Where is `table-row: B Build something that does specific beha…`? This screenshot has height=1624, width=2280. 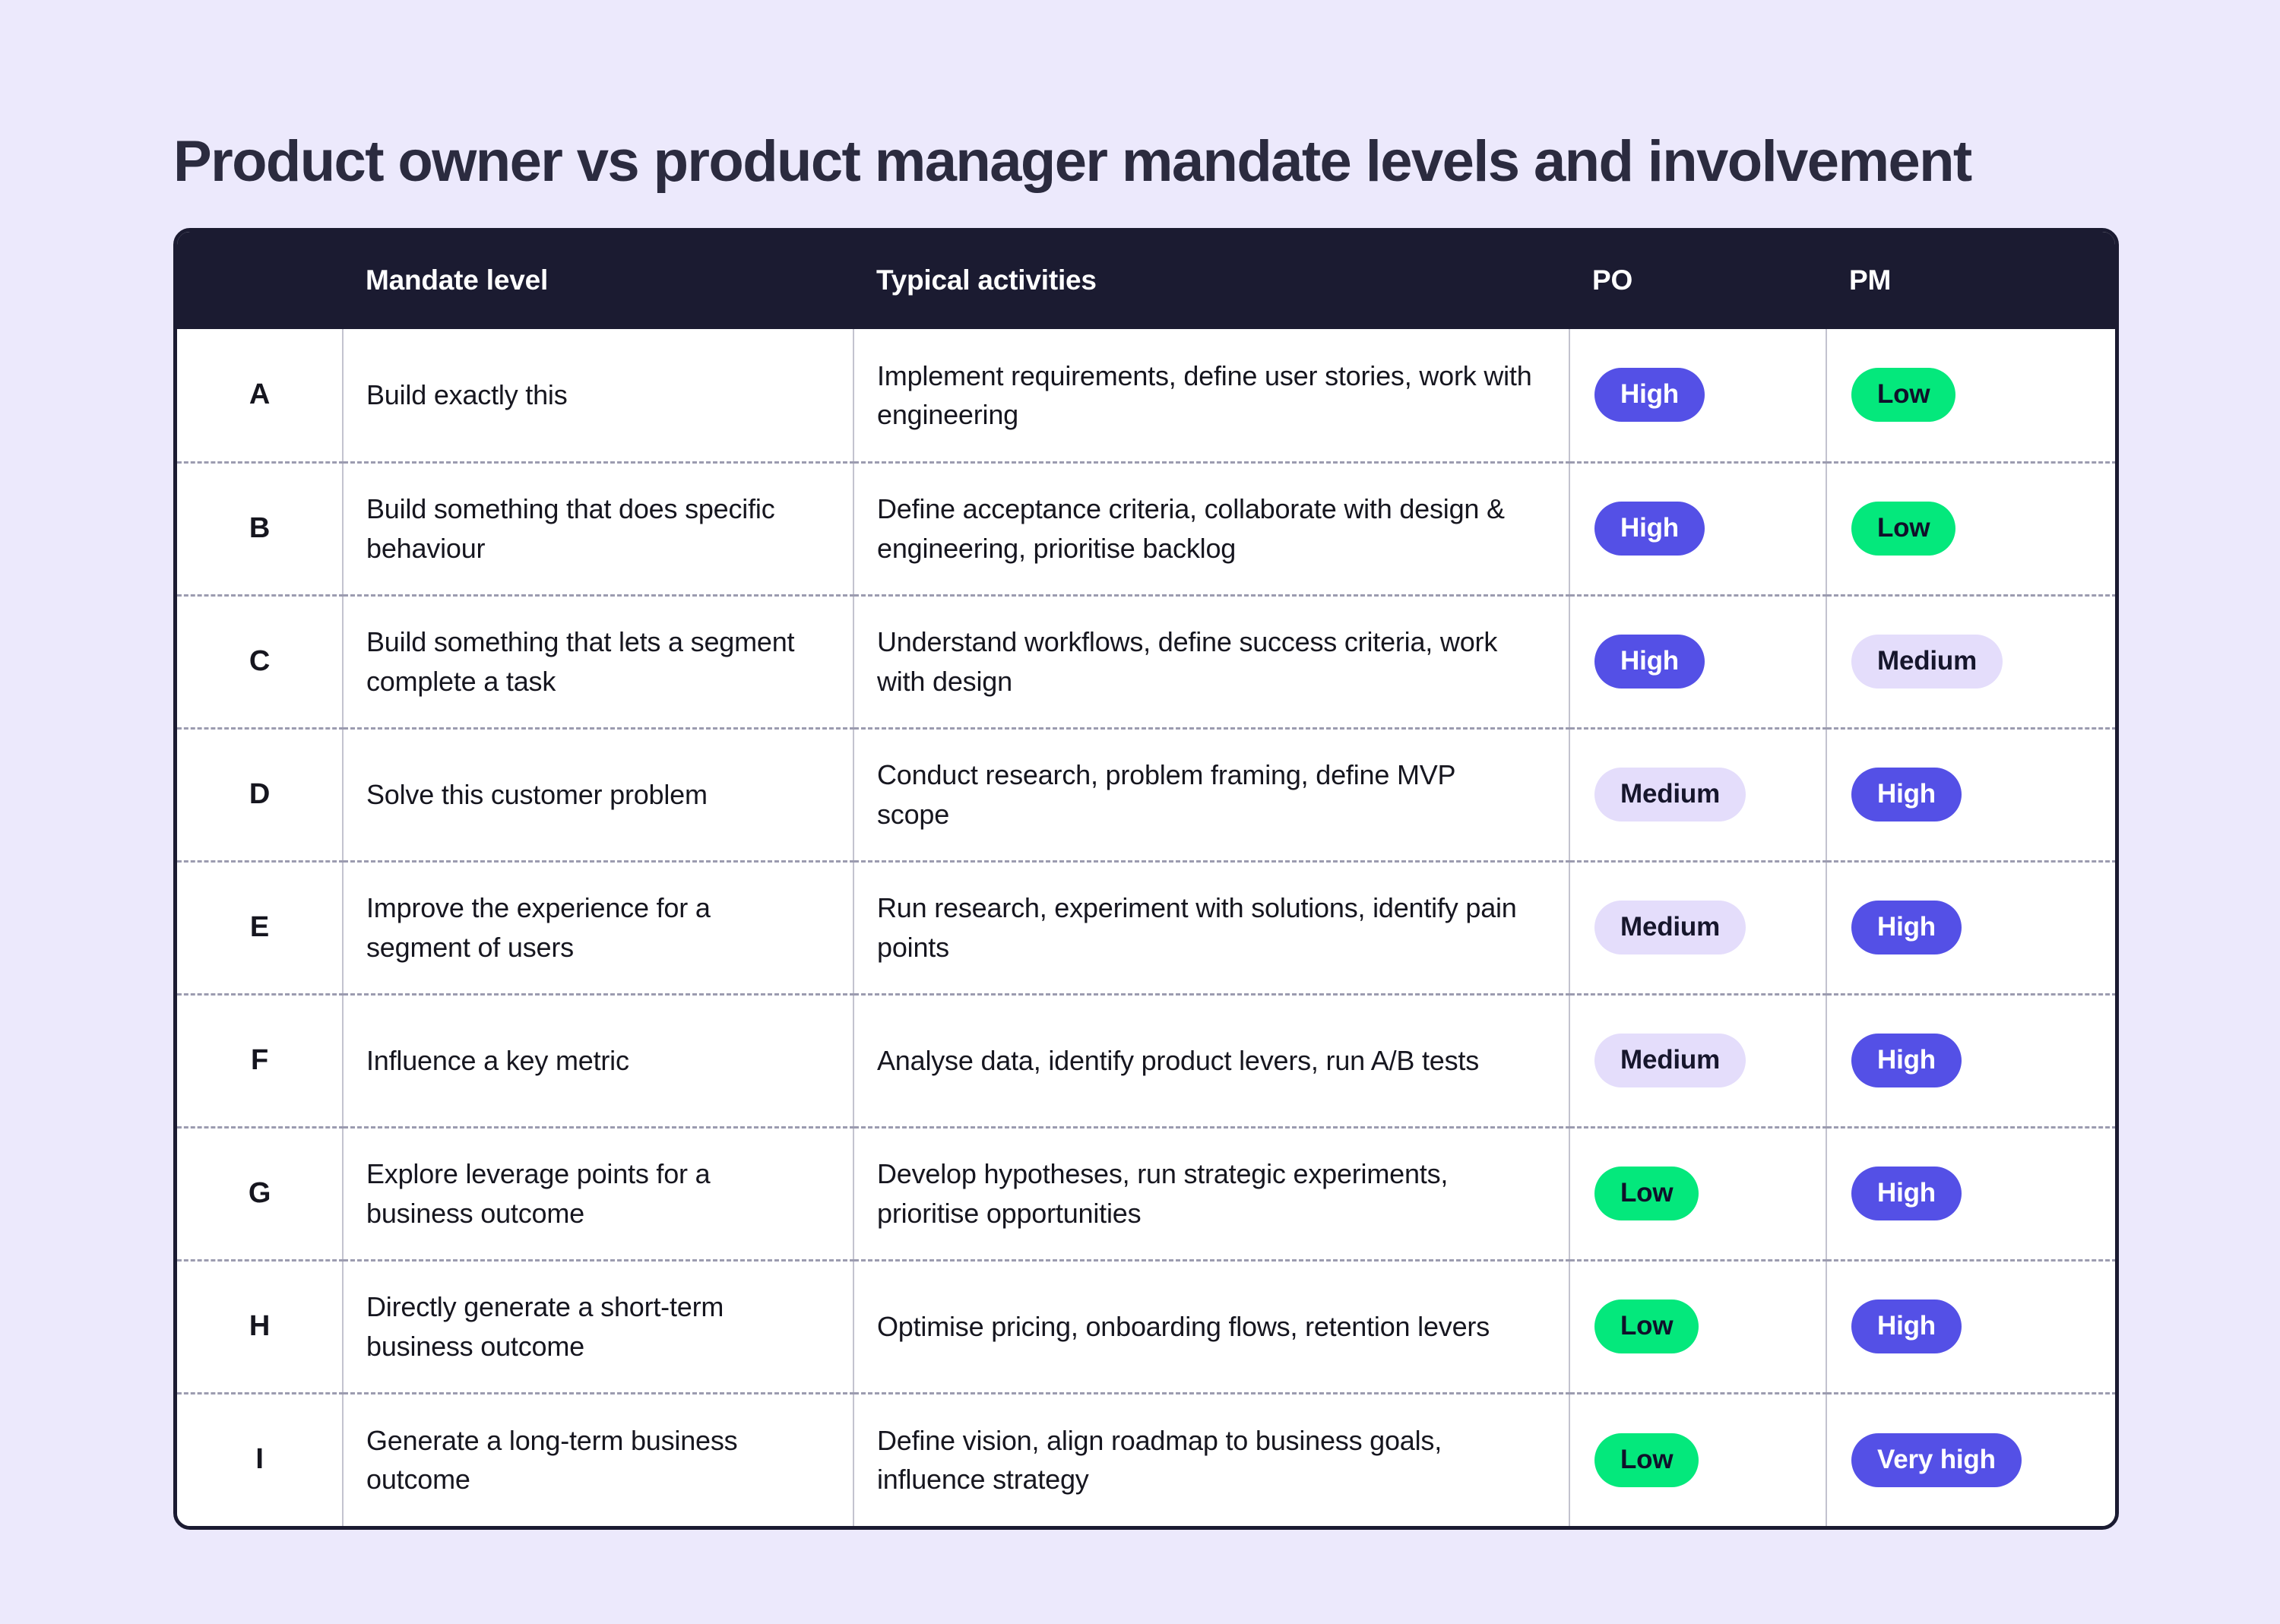 table-row: B Build something that does specific beha… is located at coordinates (1146, 528).